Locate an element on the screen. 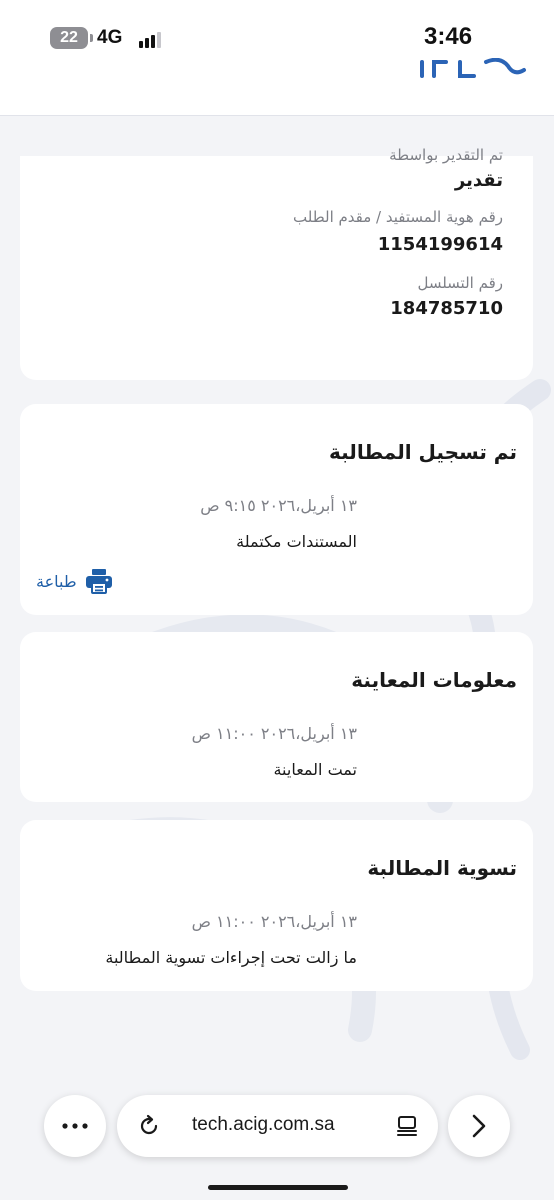  logo-fragment-icon is located at coordinates (473, 68).